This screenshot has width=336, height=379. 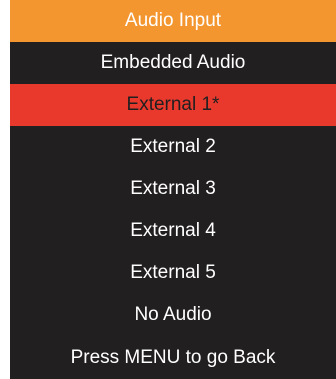 I want to click on menu-item-external-5: External 5, so click(x=173, y=273).